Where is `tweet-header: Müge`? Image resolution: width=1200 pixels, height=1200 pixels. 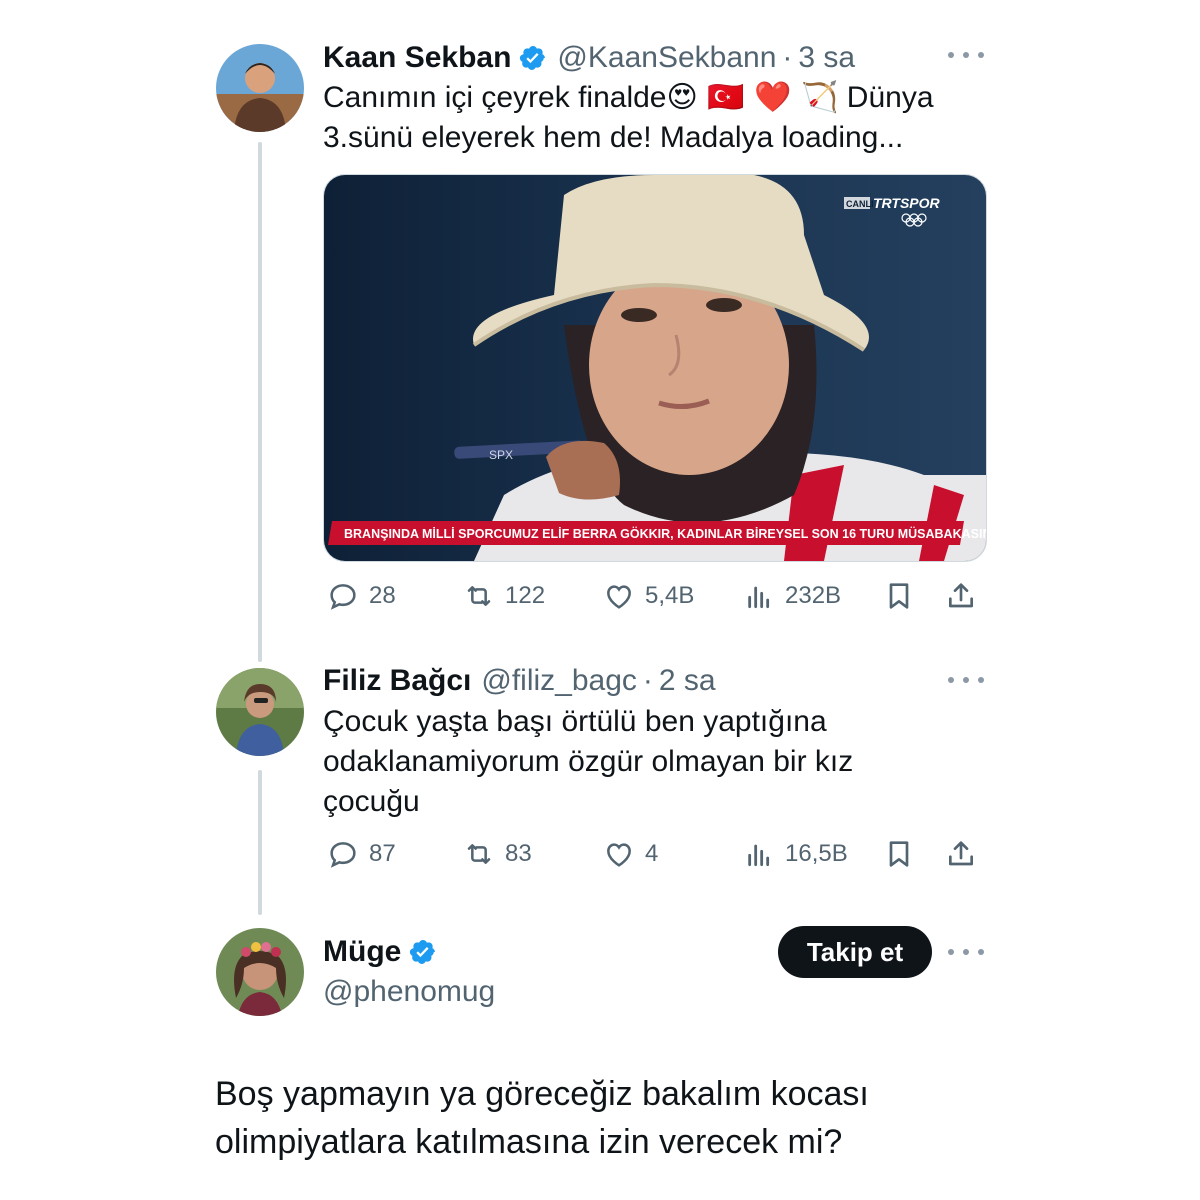 tweet-header: Müge is located at coordinates (380, 952).